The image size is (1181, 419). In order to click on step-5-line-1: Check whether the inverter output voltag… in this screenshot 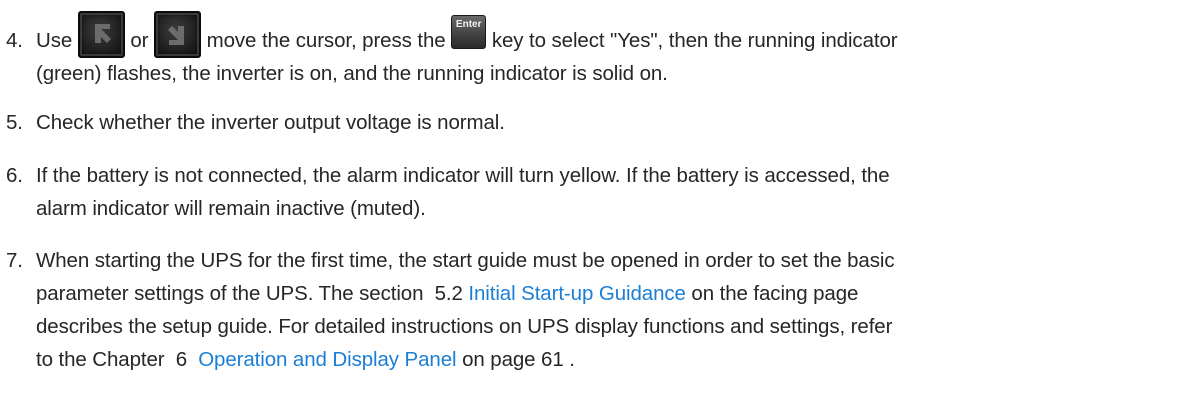, I will do `click(270, 122)`.